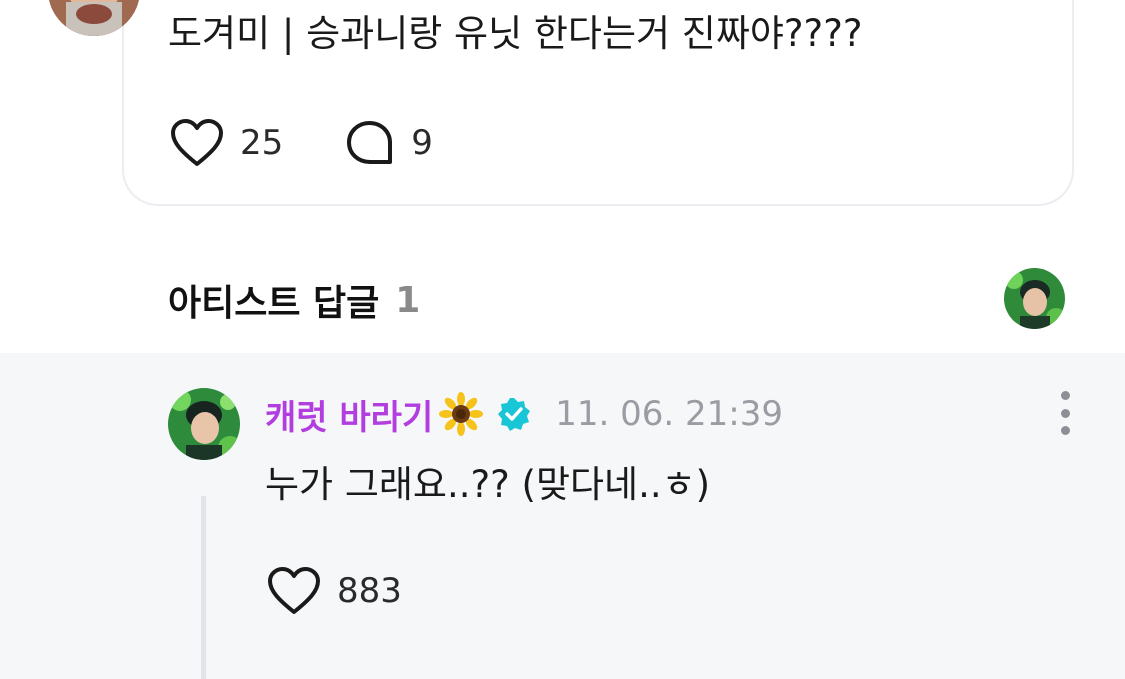 This screenshot has width=1125, height=679. Describe the element at coordinates (349, 414) in the screenshot. I see `reply-author-name: 캐럿 바라기` at that location.